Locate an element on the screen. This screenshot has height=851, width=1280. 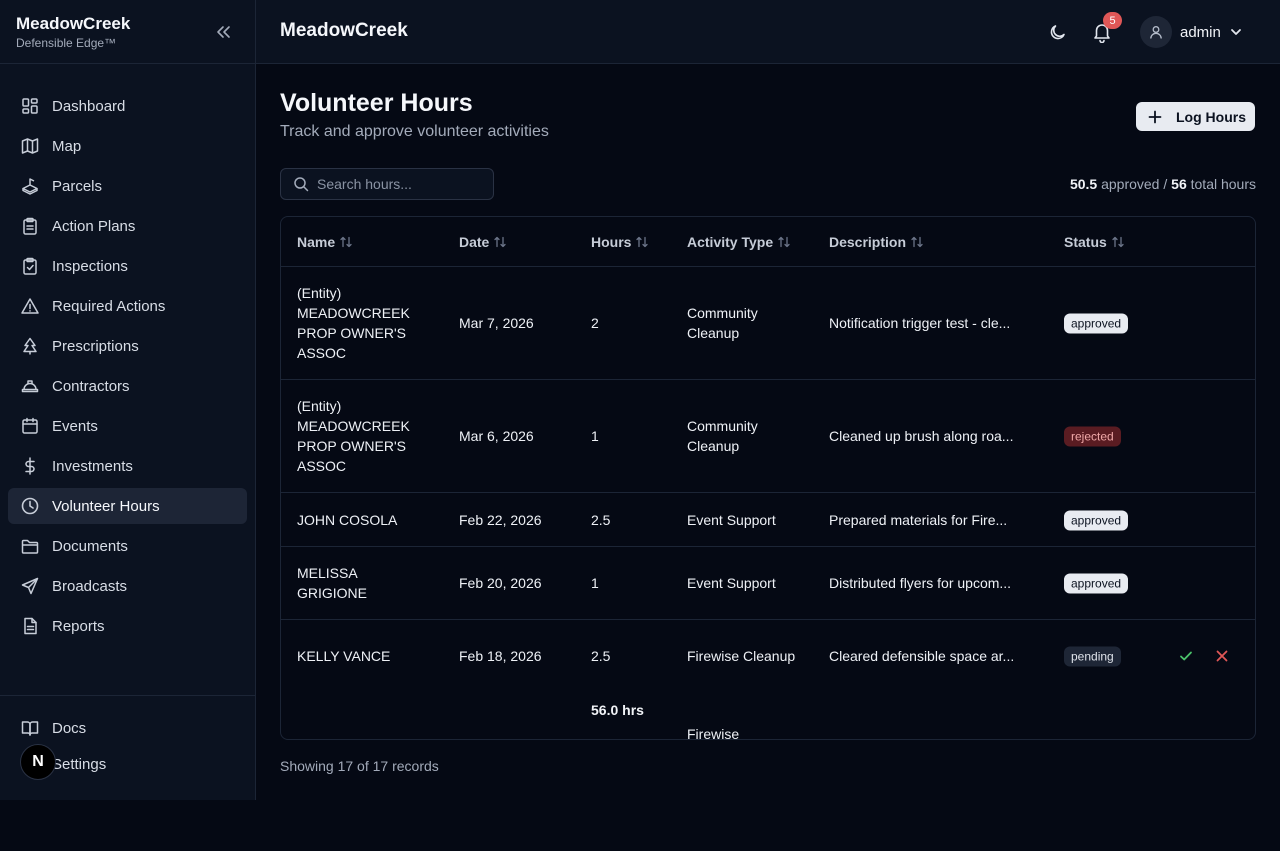
sidebar-item-map: Map is located at coordinates (127, 146).